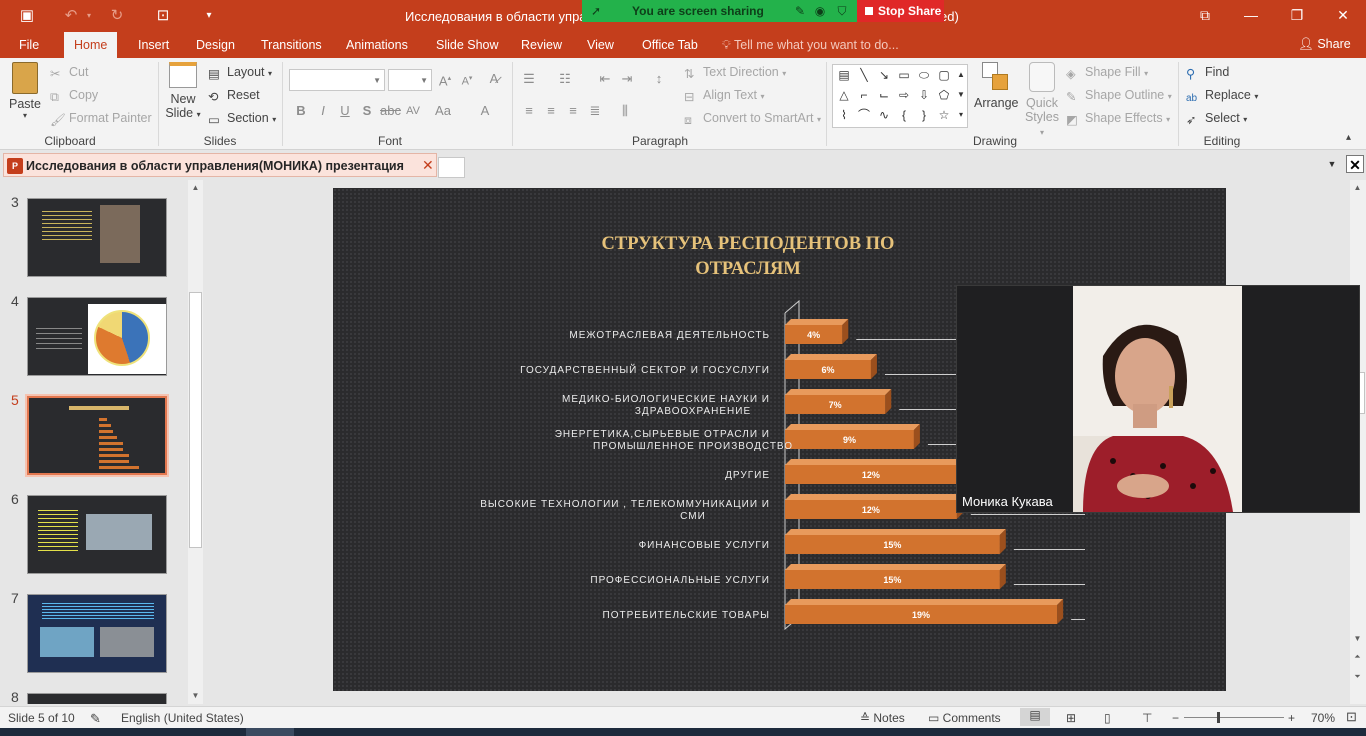  What do you see at coordinates (627, 79) in the screenshot?
I see `increase-indent-icon: ⇥` at bounding box center [627, 79].